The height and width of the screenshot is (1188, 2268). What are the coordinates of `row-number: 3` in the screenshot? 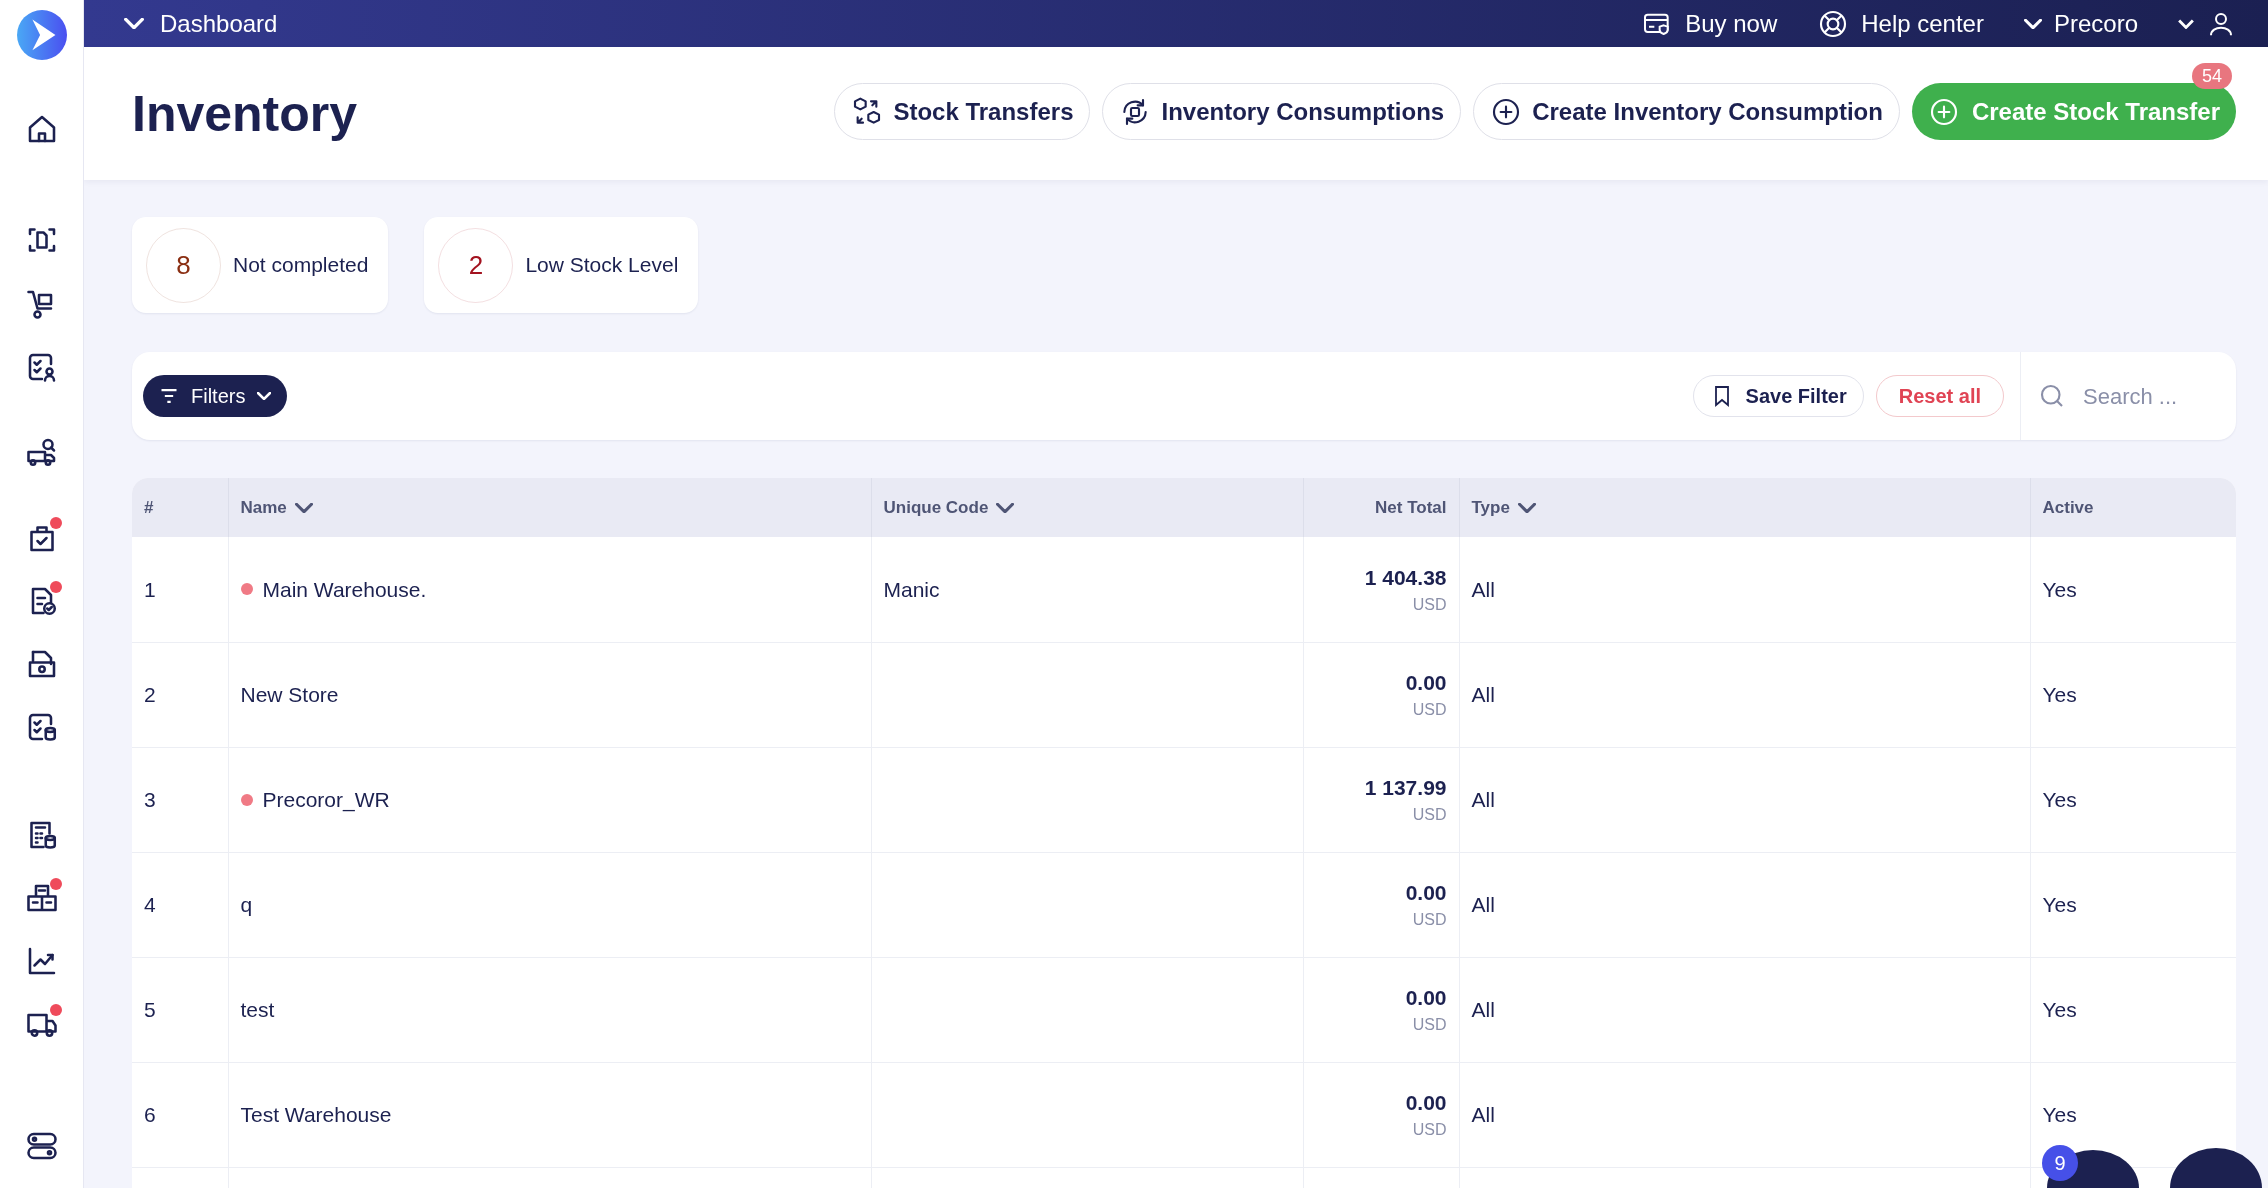 It's located at (150, 799).